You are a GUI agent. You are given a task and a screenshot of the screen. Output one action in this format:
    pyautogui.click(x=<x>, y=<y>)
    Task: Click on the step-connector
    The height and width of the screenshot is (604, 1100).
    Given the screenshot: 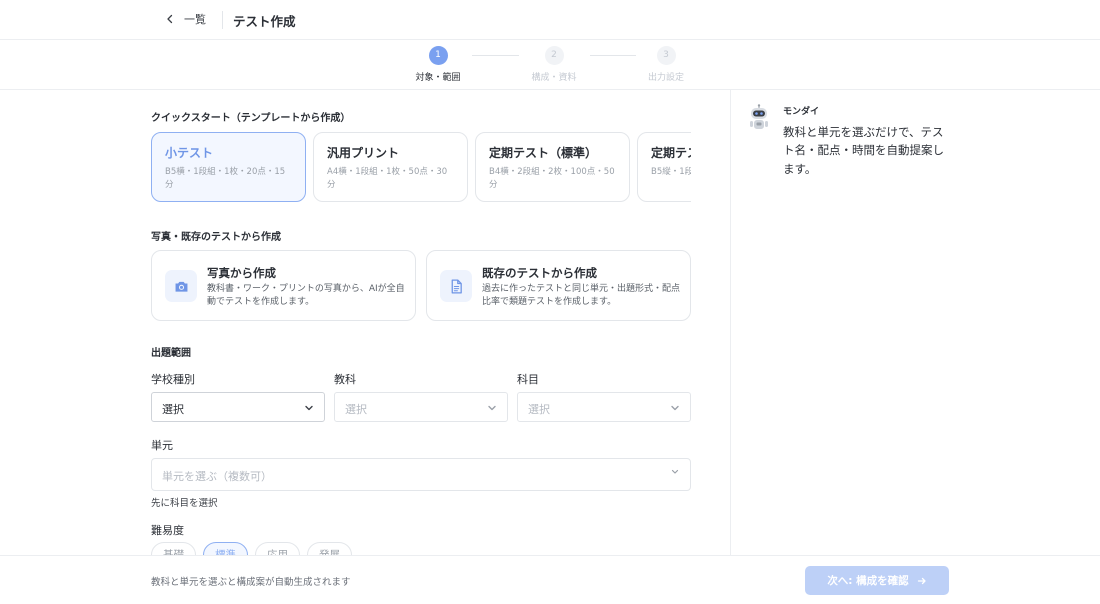 What is the action you would take?
    pyautogui.click(x=495, y=55)
    